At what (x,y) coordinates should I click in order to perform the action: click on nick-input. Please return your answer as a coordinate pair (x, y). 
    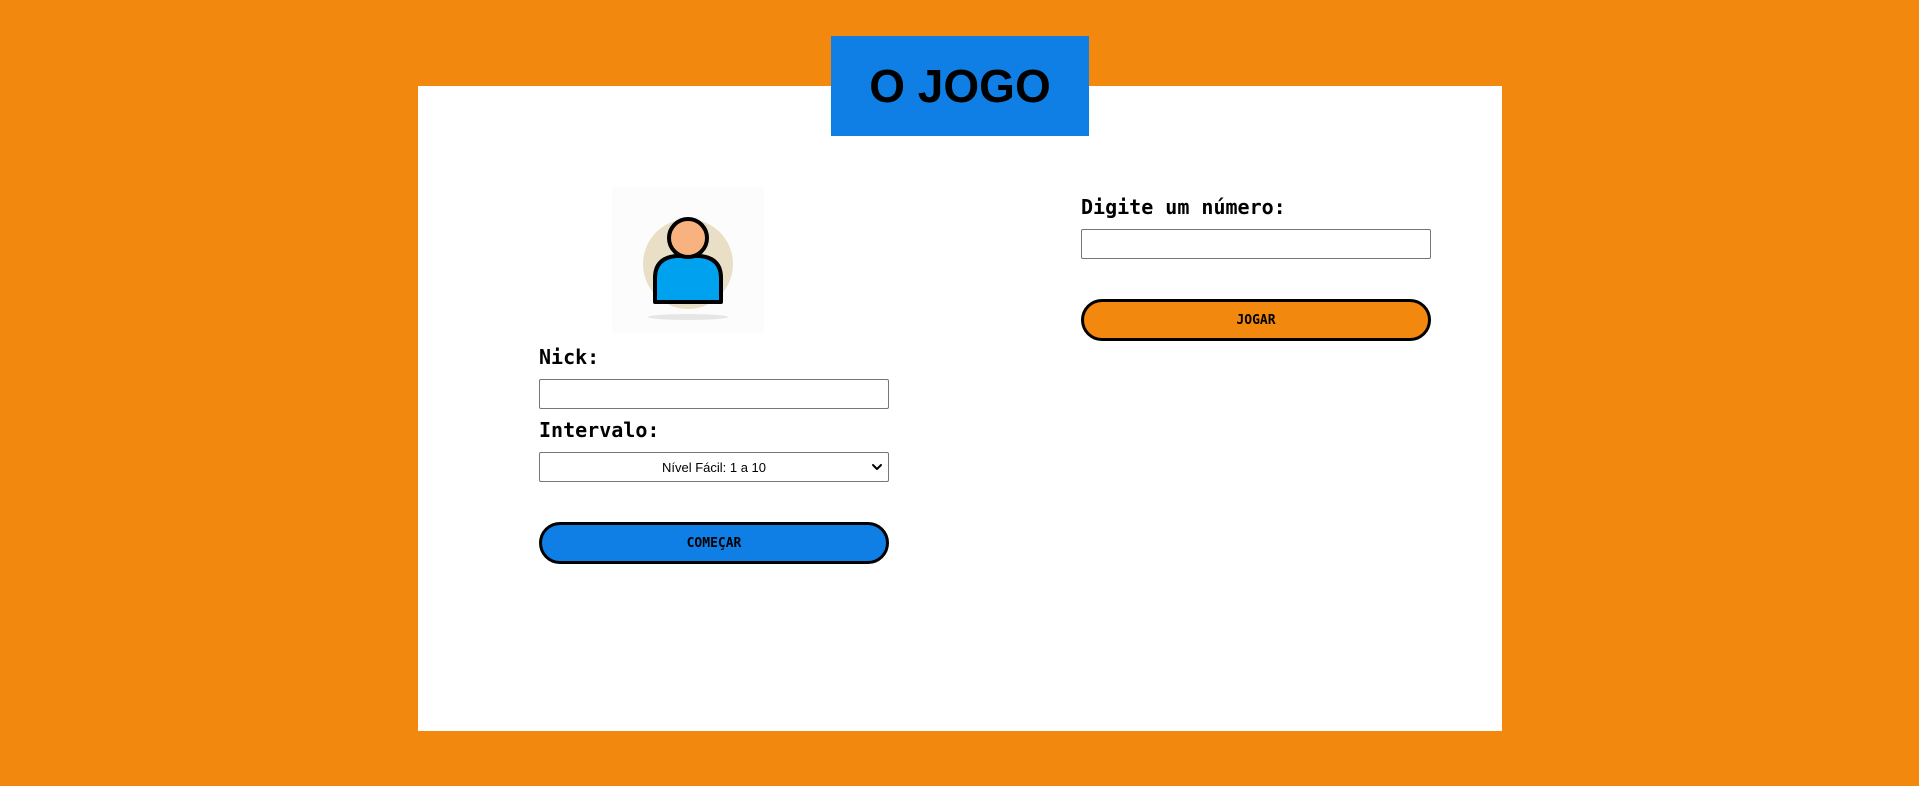
    Looking at the image, I should click on (714, 394).